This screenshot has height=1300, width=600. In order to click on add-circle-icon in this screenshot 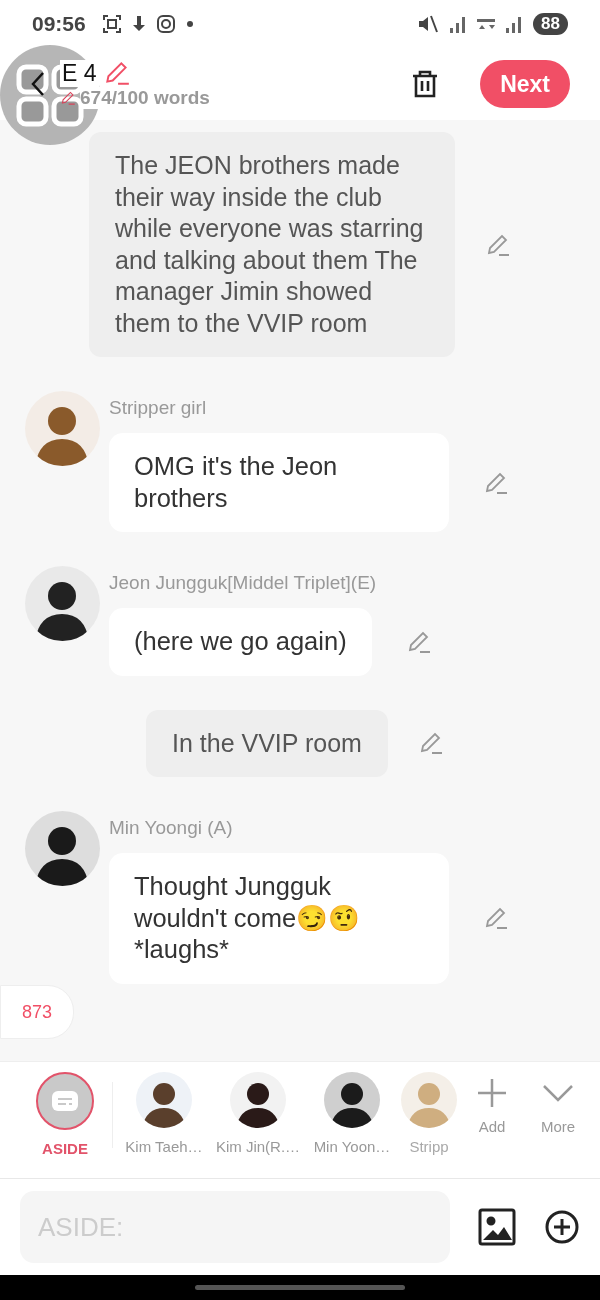, I will do `click(562, 1227)`.